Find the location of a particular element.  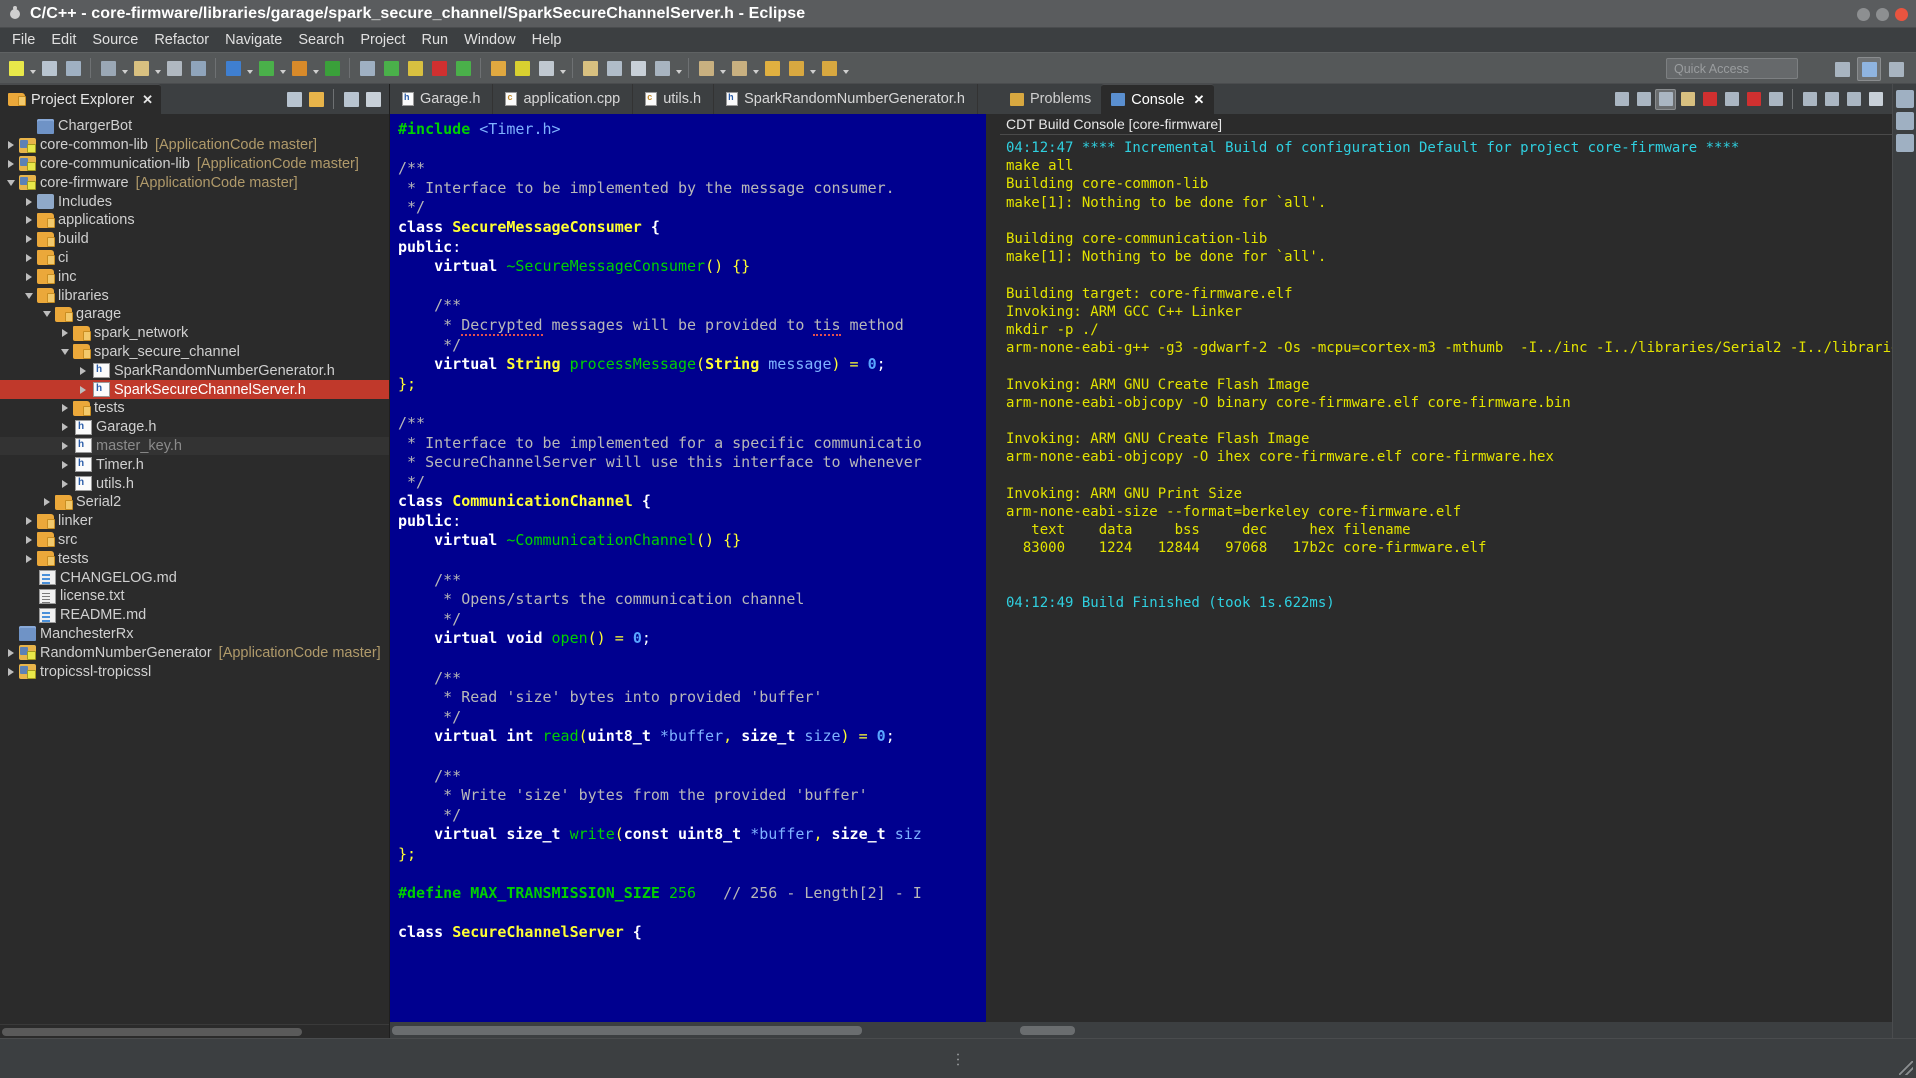

tree-item-manchesterrx: ManchesterRx is located at coordinates (194, 634).